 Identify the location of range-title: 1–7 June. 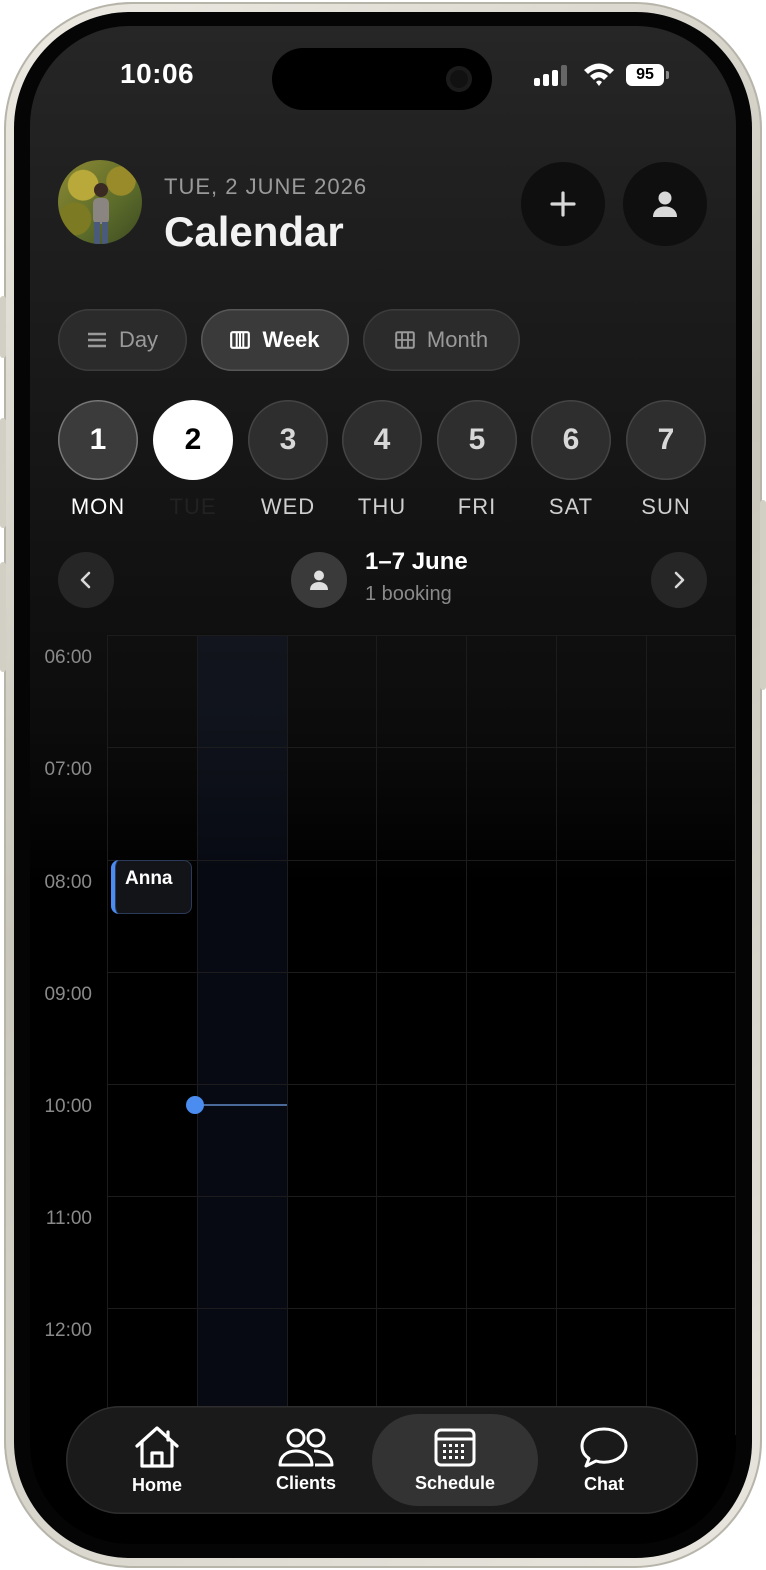
(416, 561).